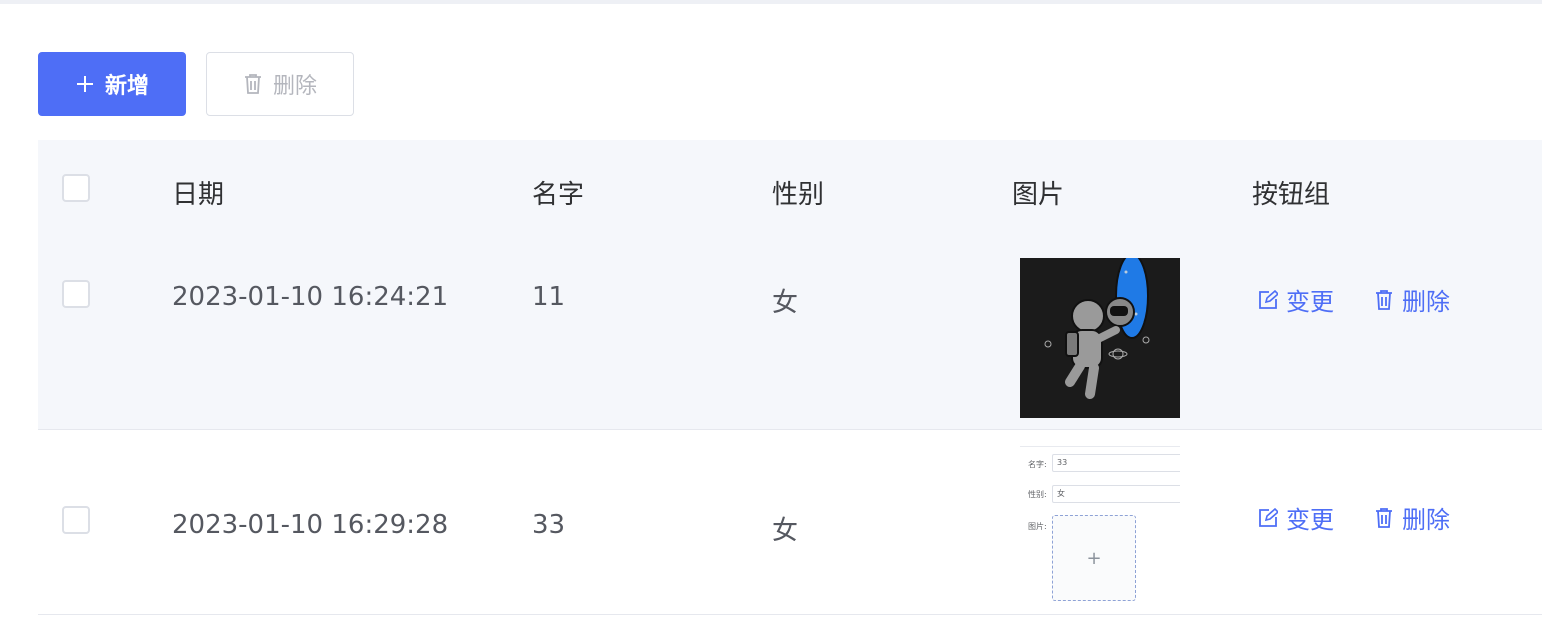 The width and height of the screenshot is (1542, 642). I want to click on thumb-image-label: 图片:, so click(1037, 526).